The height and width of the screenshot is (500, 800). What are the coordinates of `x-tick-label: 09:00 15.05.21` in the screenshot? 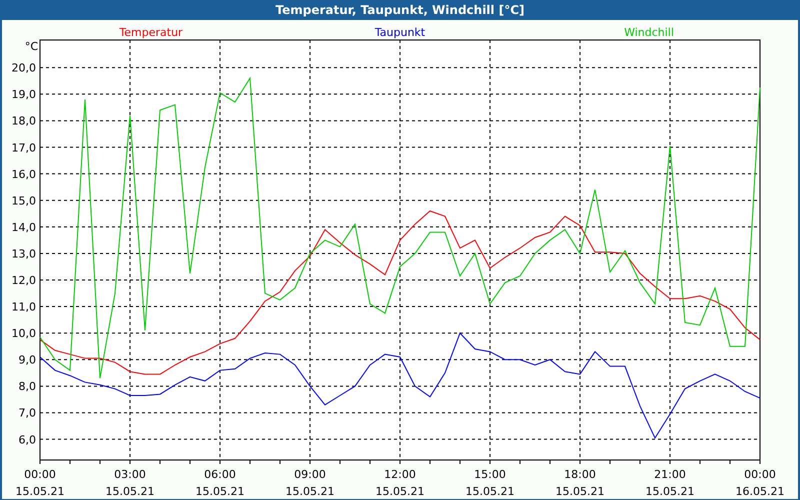 It's located at (310, 483).